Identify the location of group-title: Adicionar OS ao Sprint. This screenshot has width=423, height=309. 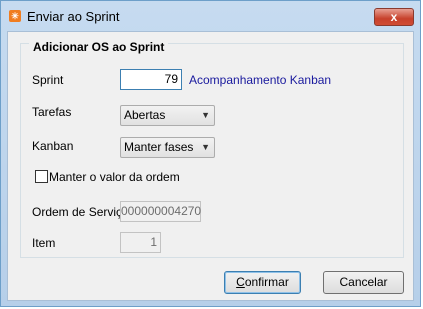
(99, 47).